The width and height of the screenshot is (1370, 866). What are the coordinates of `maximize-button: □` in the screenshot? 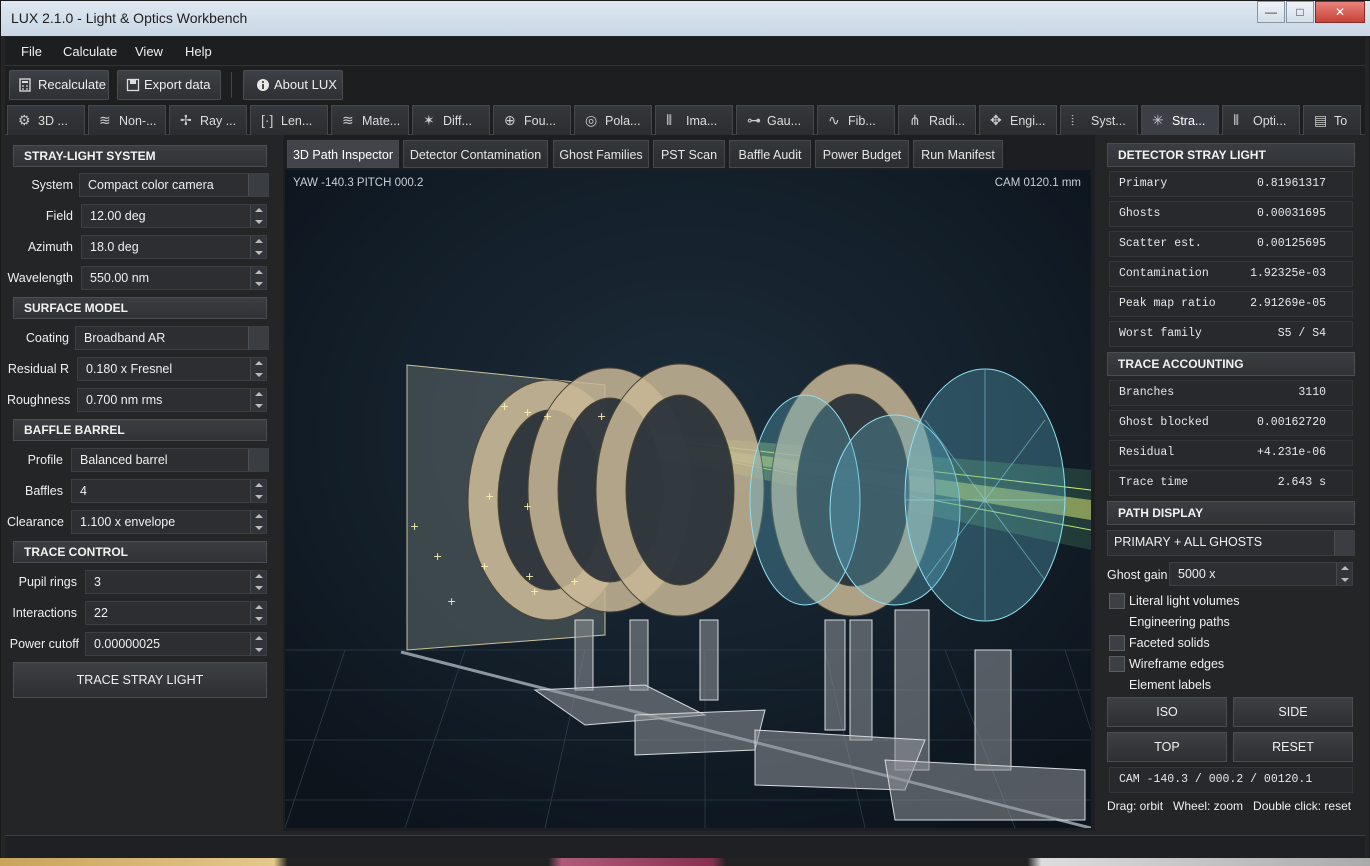 It's located at (1300, 12).